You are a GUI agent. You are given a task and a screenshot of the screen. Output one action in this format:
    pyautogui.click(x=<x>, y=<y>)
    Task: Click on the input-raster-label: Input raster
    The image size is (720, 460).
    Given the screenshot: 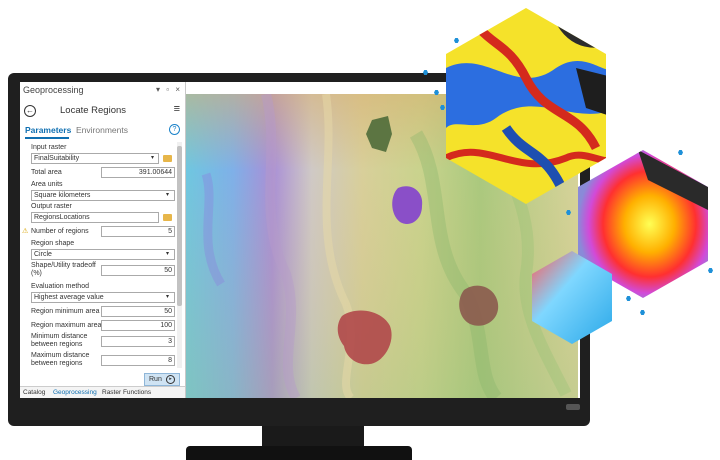 What is the action you would take?
    pyautogui.click(x=49, y=147)
    